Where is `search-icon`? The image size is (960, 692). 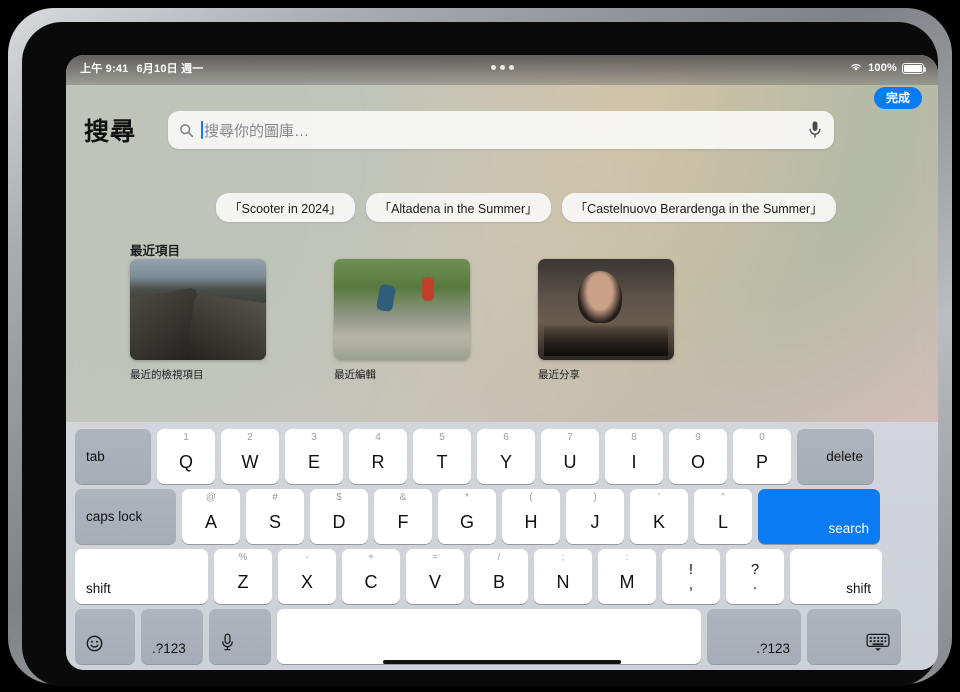
search-icon is located at coordinates (186, 130).